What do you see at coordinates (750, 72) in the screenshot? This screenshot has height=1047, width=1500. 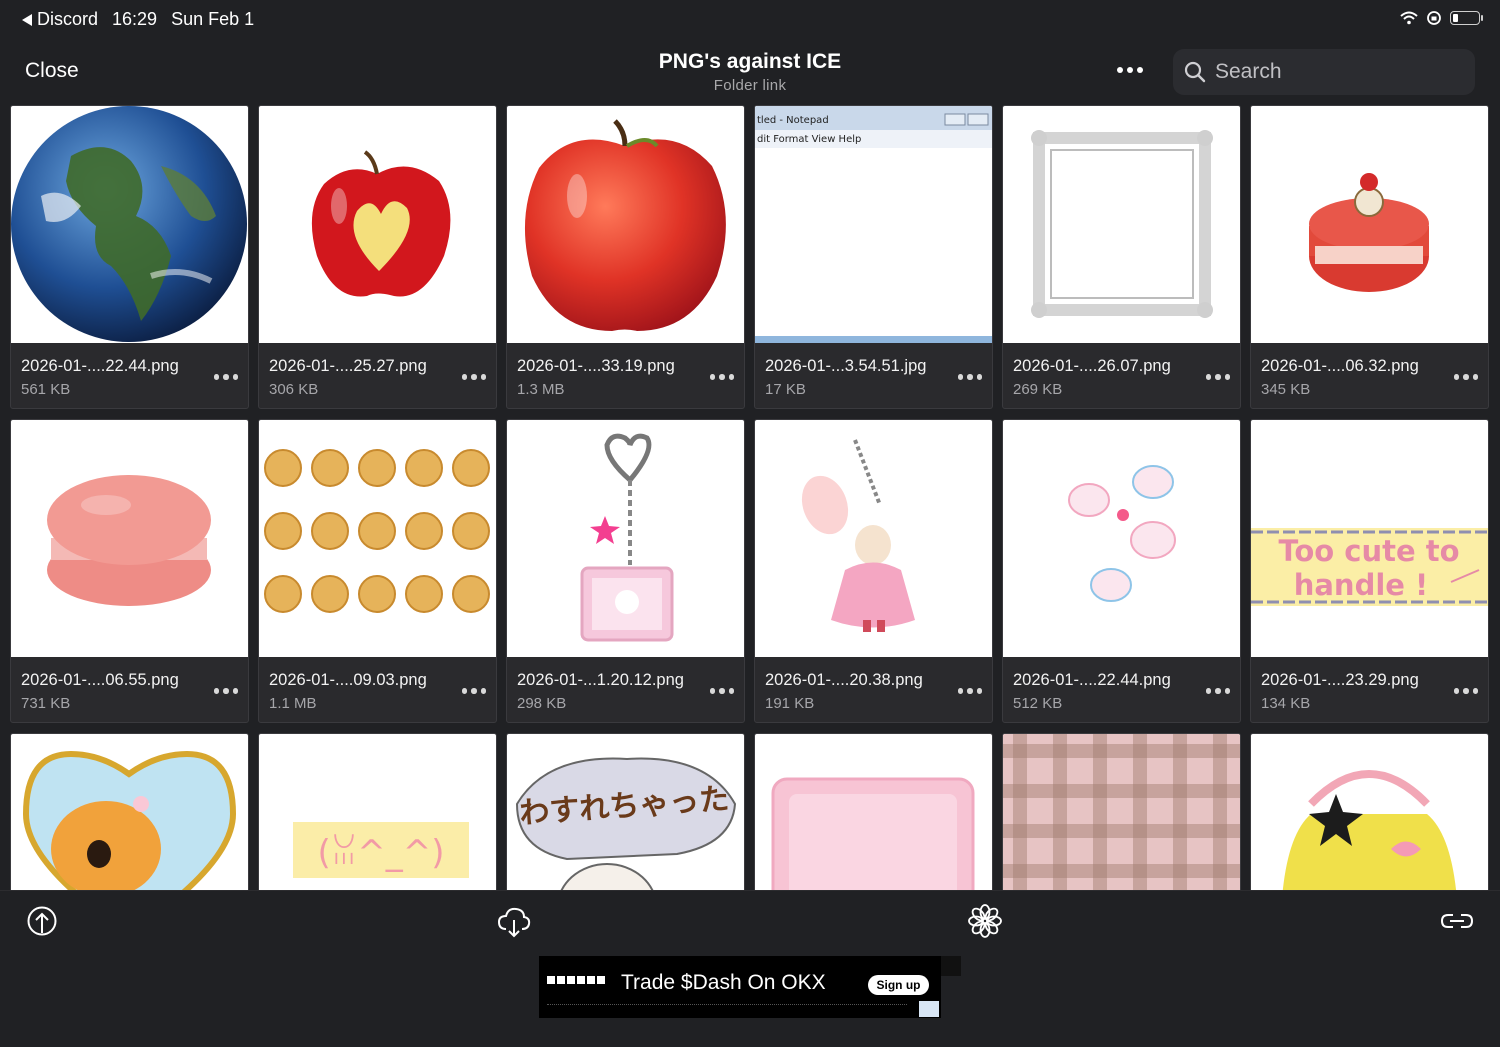 I see `title-block: PNG's against ICE Folder link` at bounding box center [750, 72].